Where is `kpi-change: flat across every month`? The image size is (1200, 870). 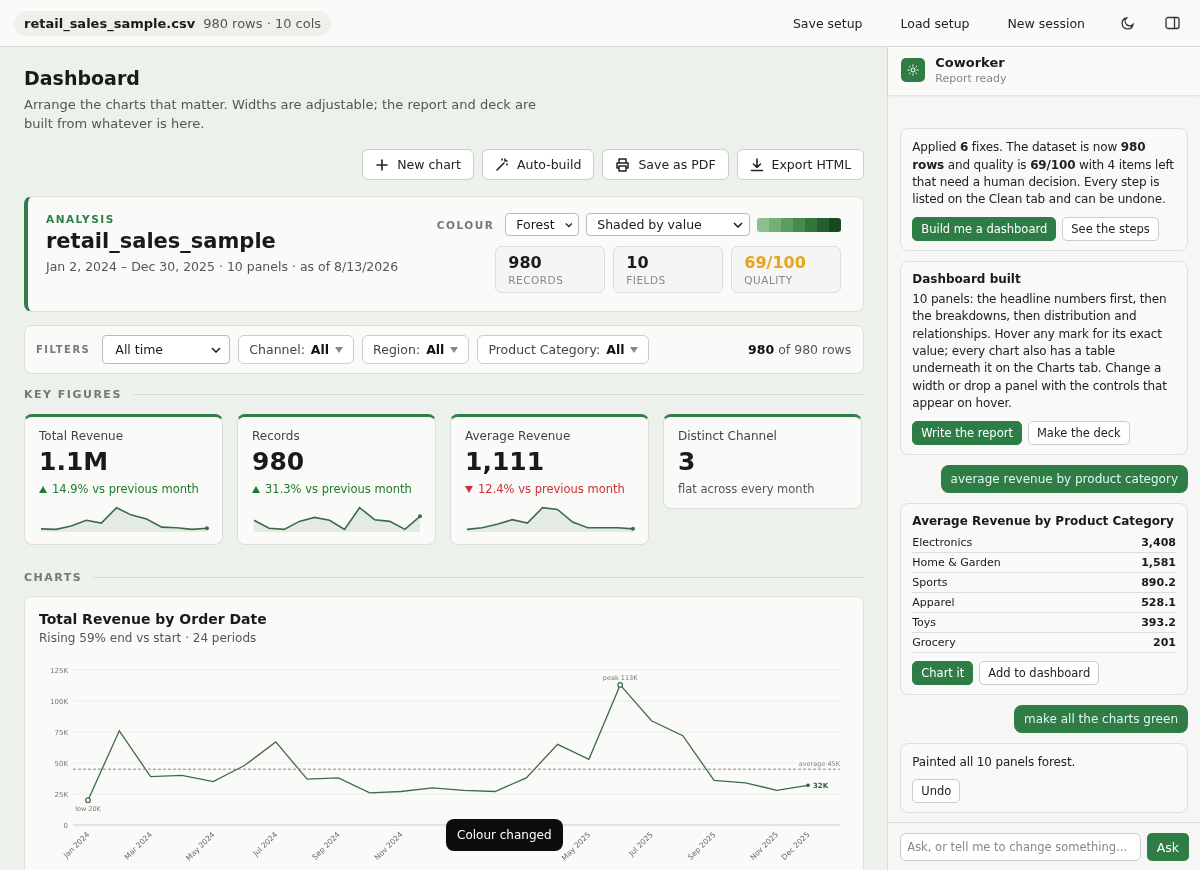
kpi-change: flat across every month is located at coordinates (746, 489).